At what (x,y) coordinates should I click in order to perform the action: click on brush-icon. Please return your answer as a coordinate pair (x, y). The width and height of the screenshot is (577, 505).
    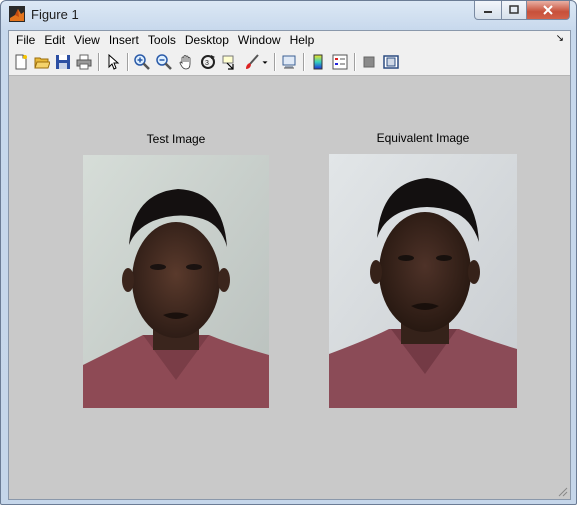
    Looking at the image, I should click on (252, 61).